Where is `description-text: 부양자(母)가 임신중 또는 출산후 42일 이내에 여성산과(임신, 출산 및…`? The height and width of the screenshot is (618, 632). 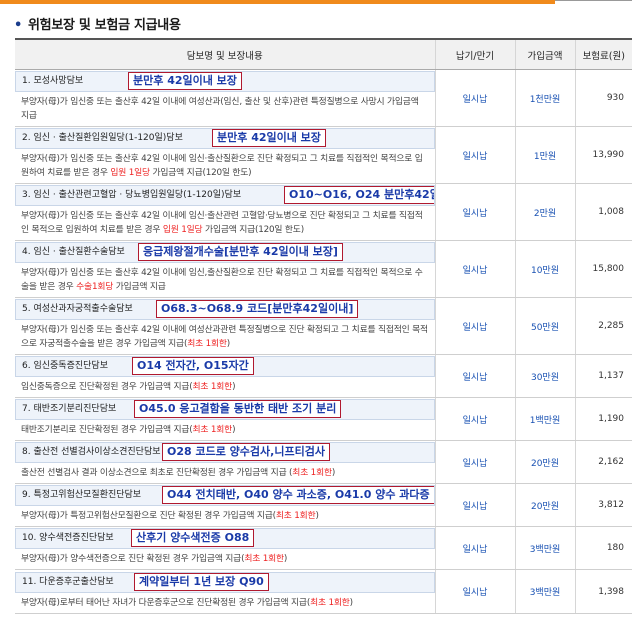 description-text: 부양자(母)가 임신중 또는 출산후 42일 이내에 여성산과(임신, 출산 및… is located at coordinates (220, 109).